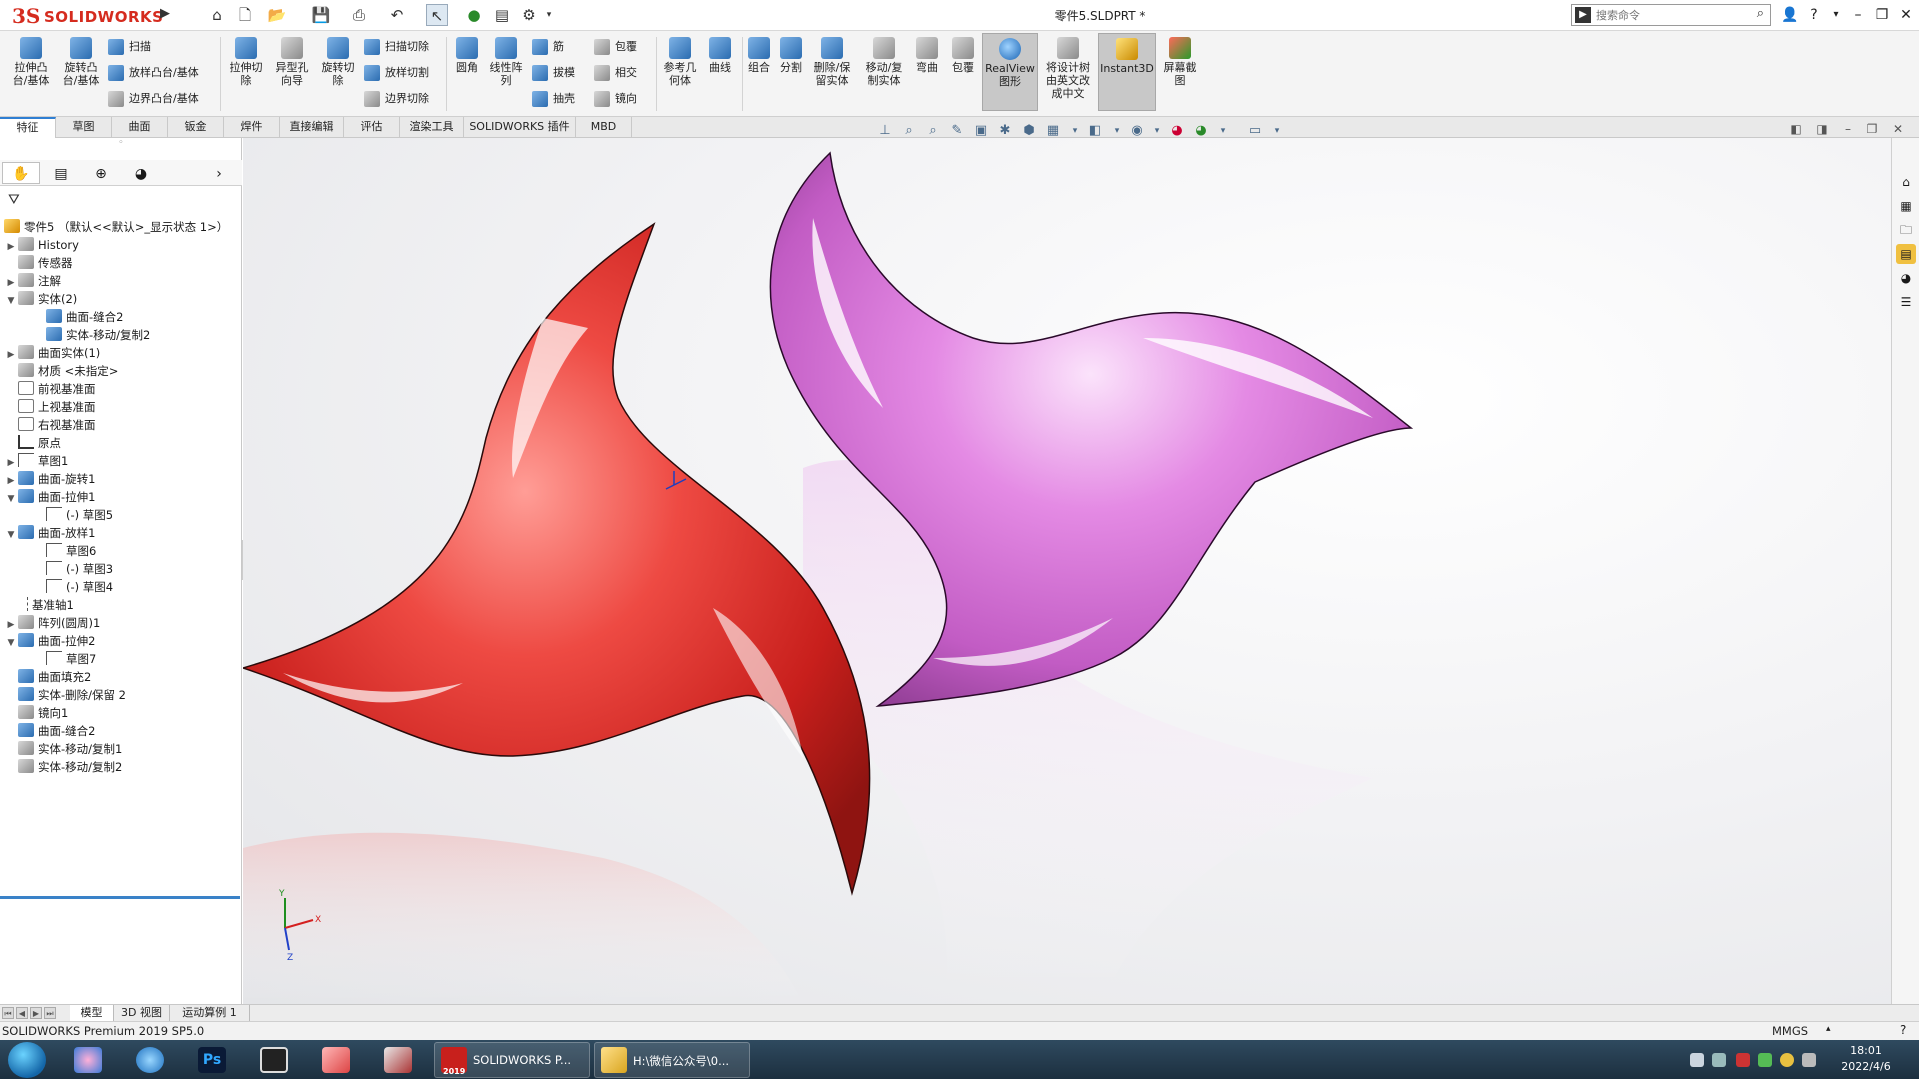  What do you see at coordinates (437, 15) in the screenshot?
I see `select-pointer-icon: ↖` at bounding box center [437, 15].